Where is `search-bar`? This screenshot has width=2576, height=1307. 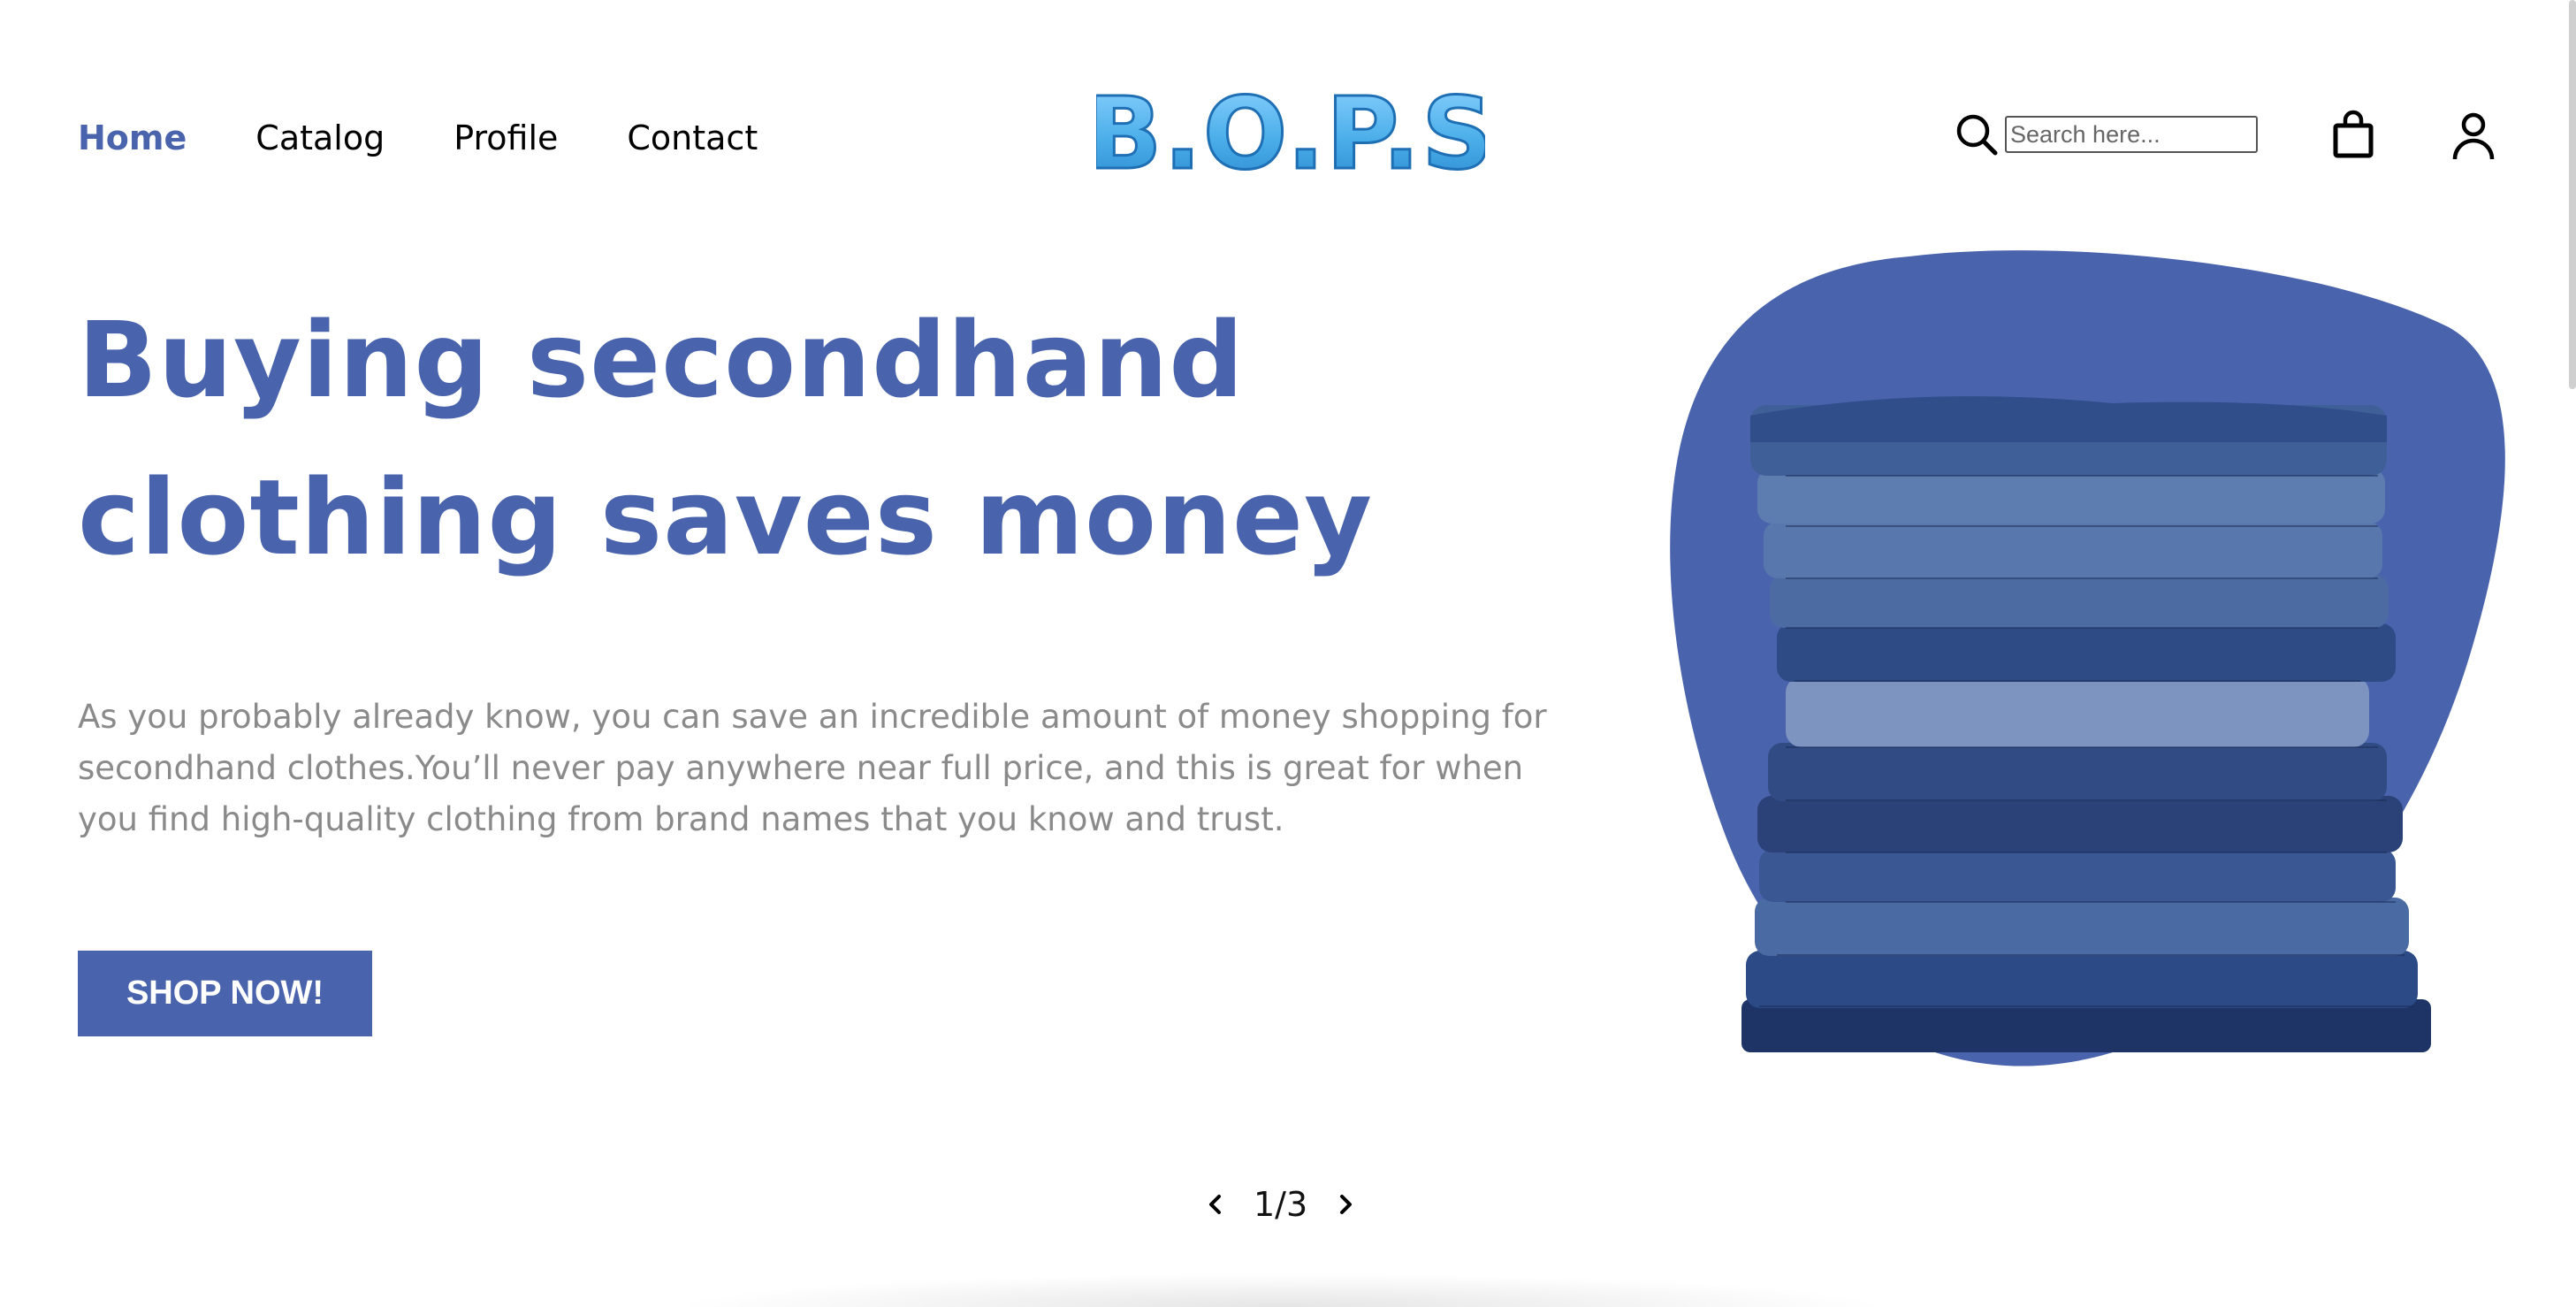
search-bar is located at coordinates (2106, 134).